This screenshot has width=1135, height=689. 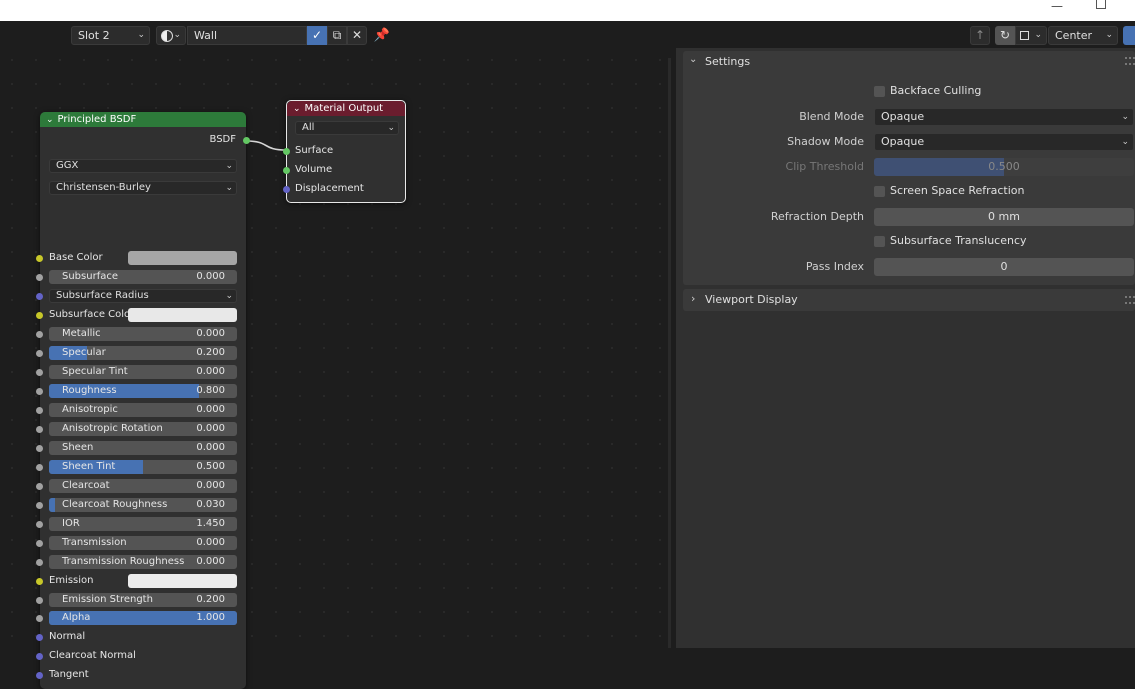 I want to click on clearcoat-field: Clearcoat 0.000, so click(x=143, y=486).